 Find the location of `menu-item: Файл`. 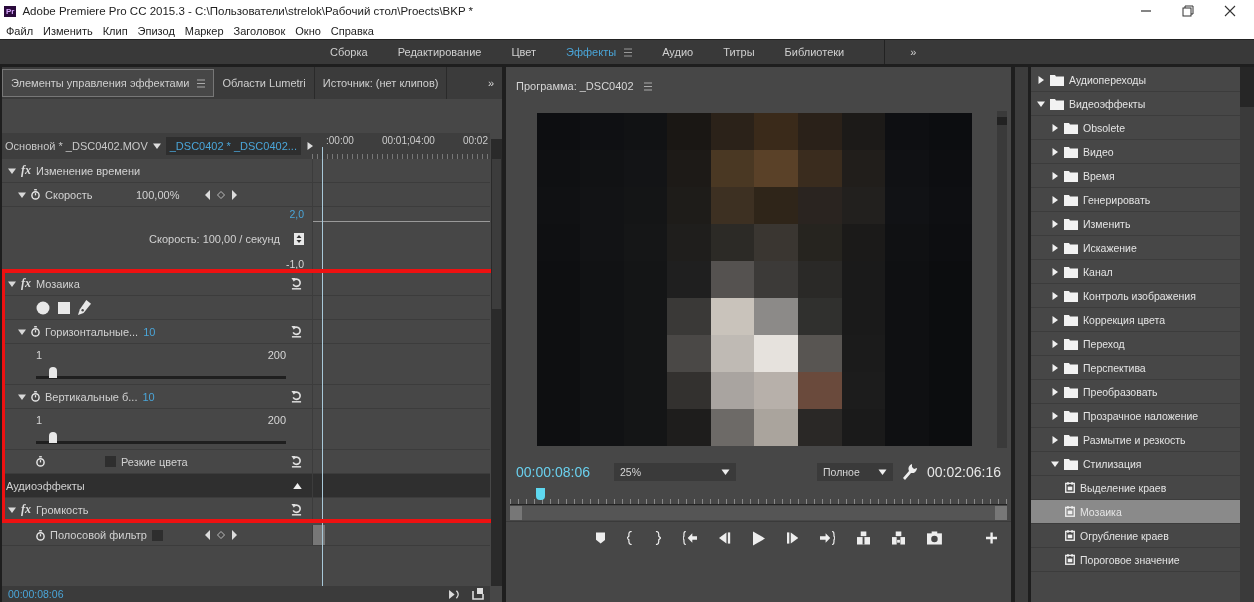

menu-item: Файл is located at coordinates (20, 30).